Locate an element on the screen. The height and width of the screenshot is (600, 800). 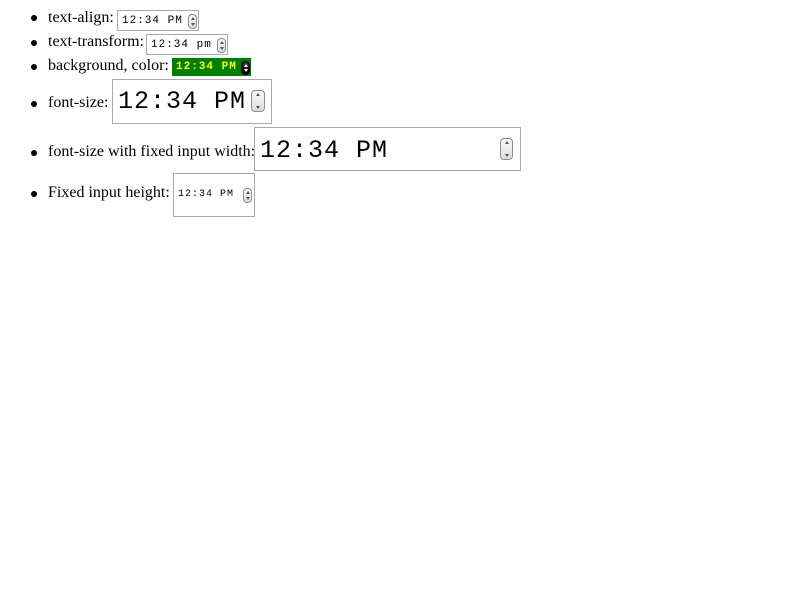
time-value: 12:34 pm is located at coordinates (181, 45).